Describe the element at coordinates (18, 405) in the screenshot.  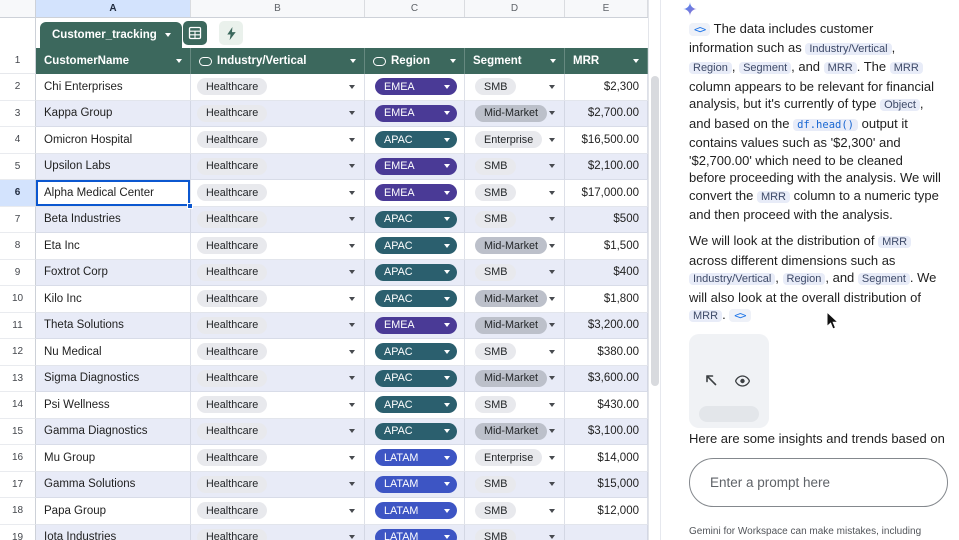
I see `row-header-14: 14` at that location.